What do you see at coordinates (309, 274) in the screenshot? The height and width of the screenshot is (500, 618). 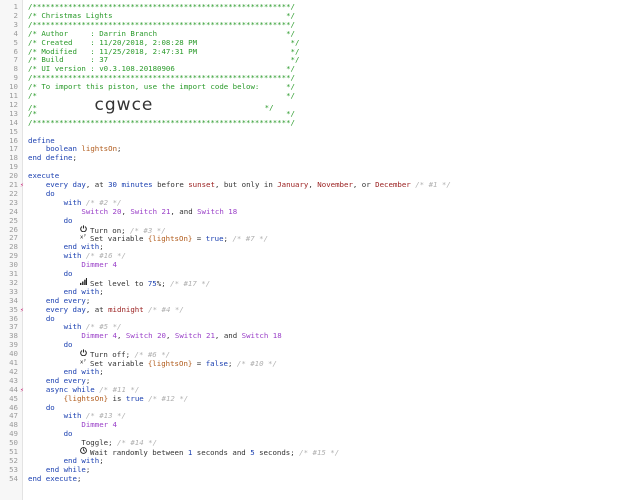 I see `code-line: 31 do` at bounding box center [309, 274].